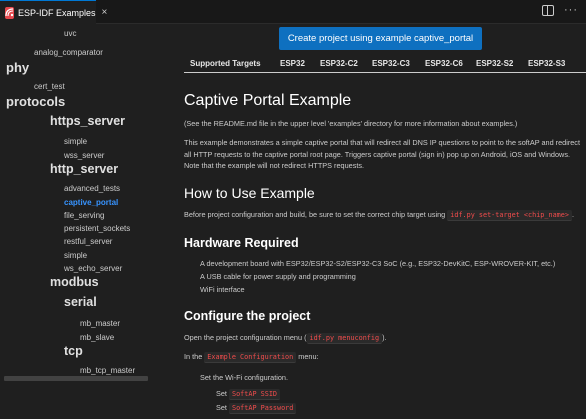 This screenshot has width=586, height=419. I want to click on targets-header: Supported Targets, so click(225, 63).